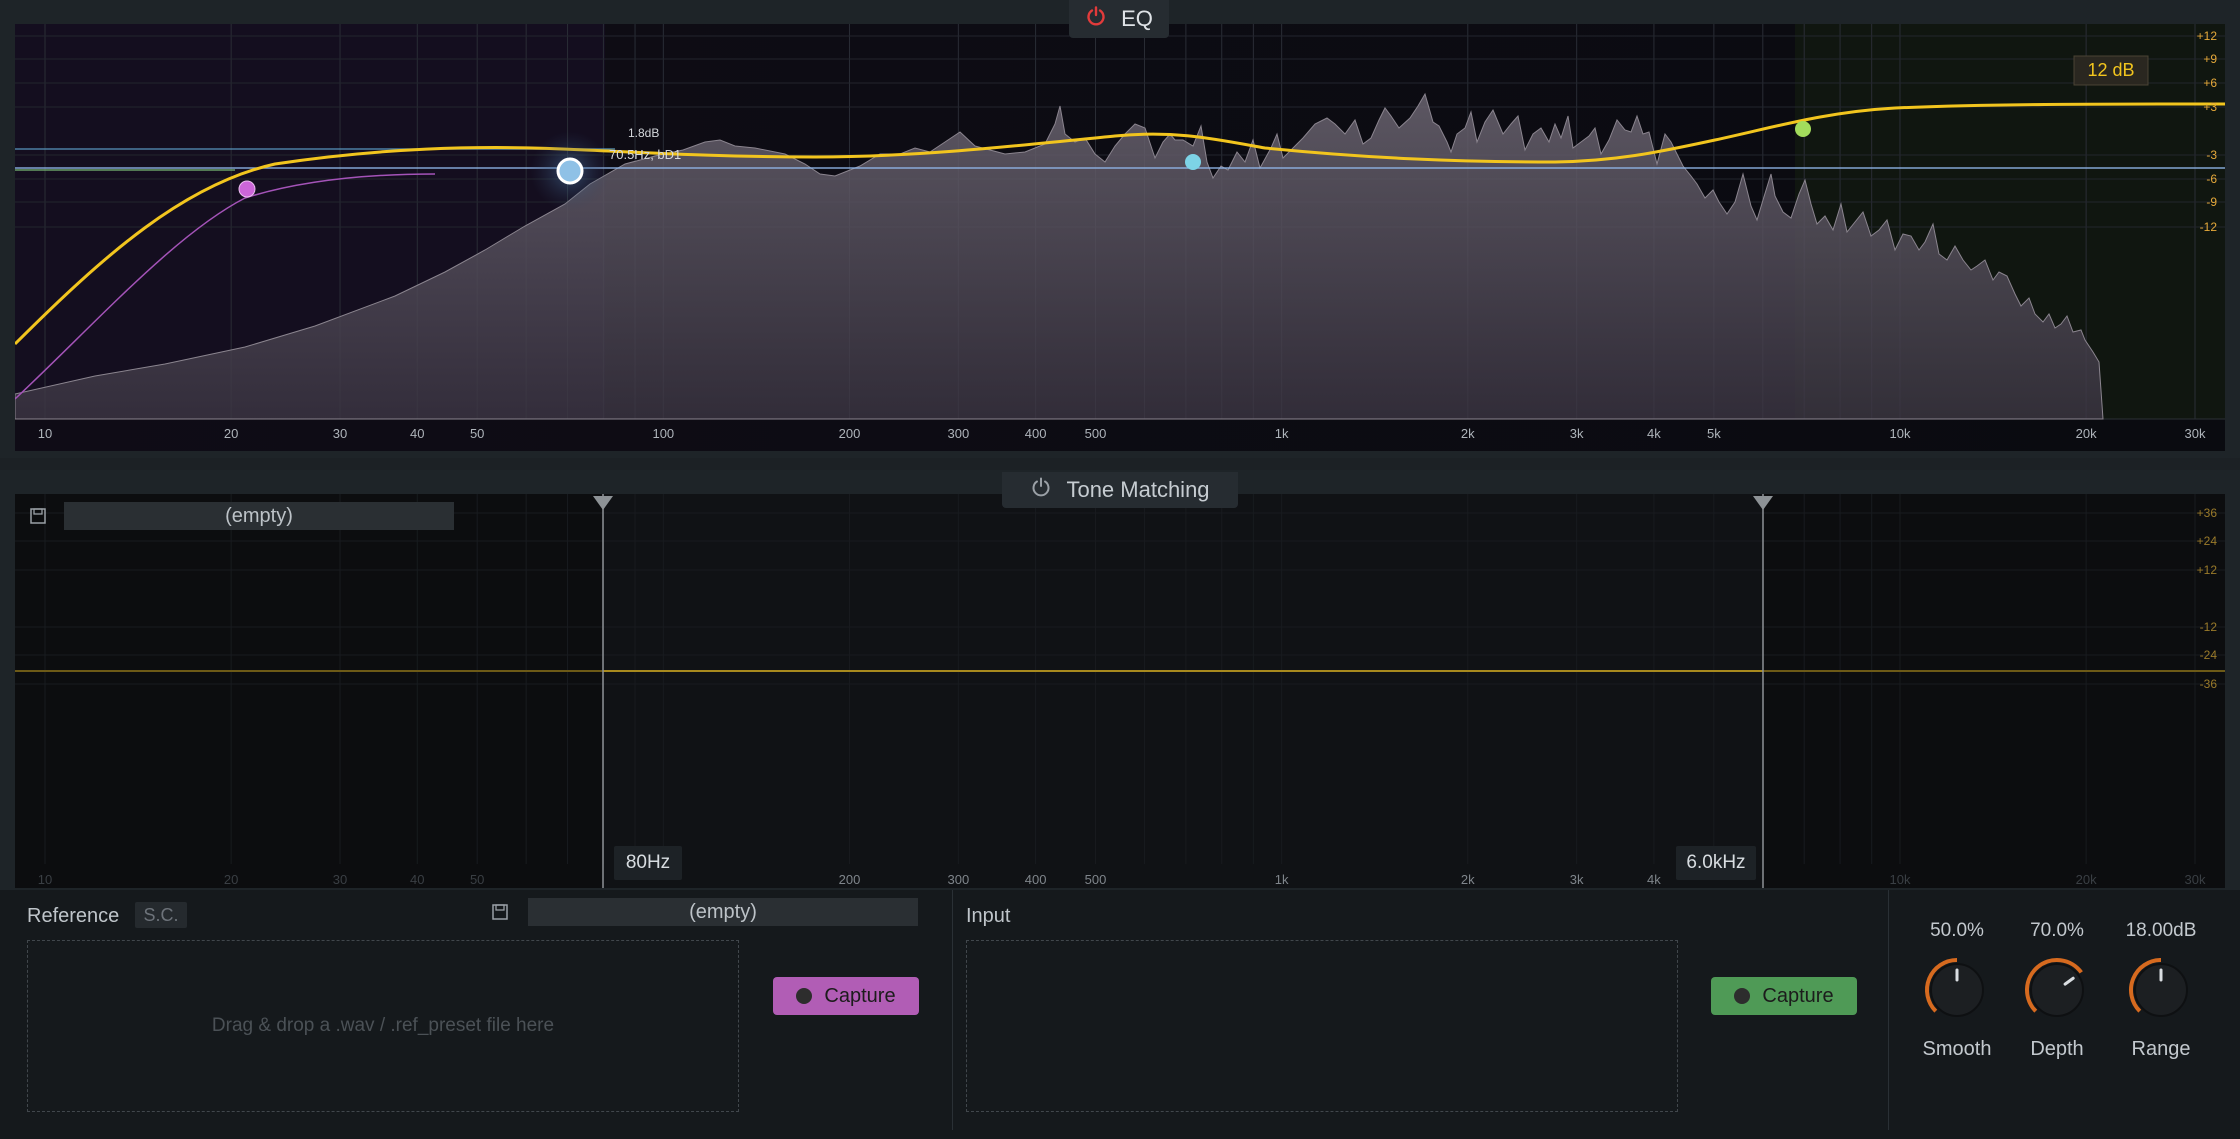  Describe the element at coordinates (2161, 990) in the screenshot. I see `range-knob` at that location.